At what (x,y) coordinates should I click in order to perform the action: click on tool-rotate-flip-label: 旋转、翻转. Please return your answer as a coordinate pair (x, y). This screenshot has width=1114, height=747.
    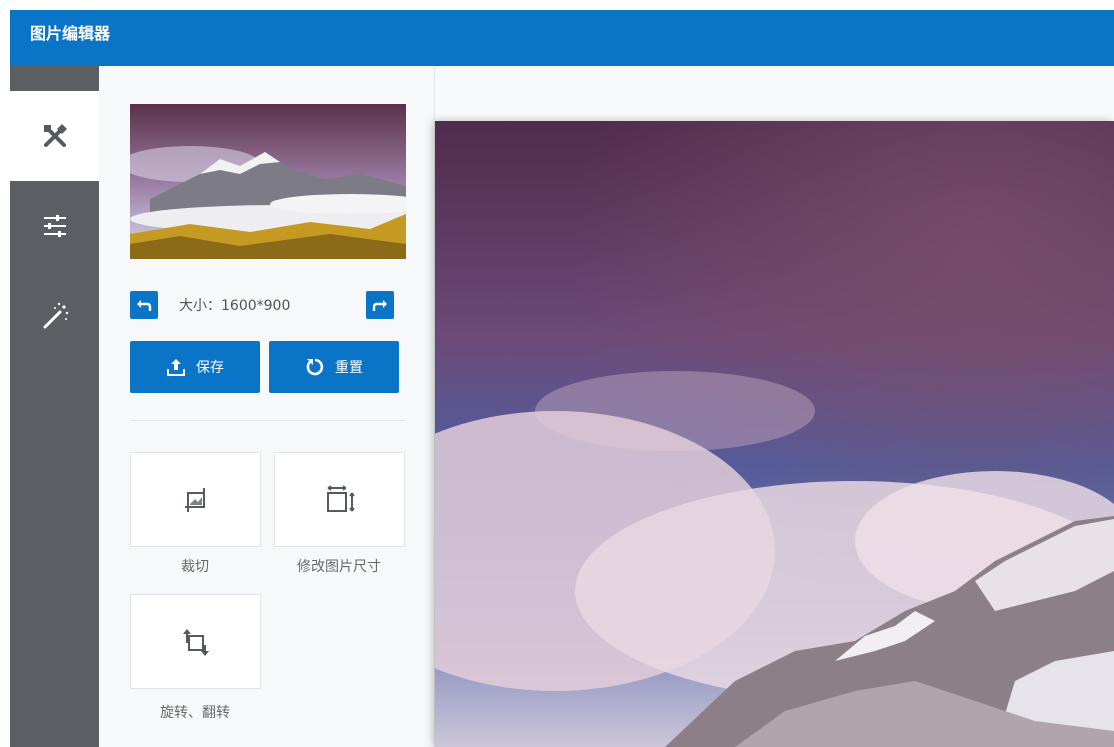
    Looking at the image, I should click on (195, 713).